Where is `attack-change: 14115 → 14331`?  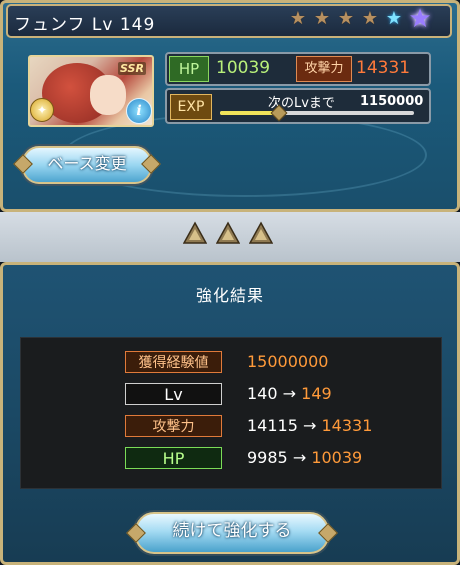 attack-change: 14115 → 14331 is located at coordinates (309, 426).